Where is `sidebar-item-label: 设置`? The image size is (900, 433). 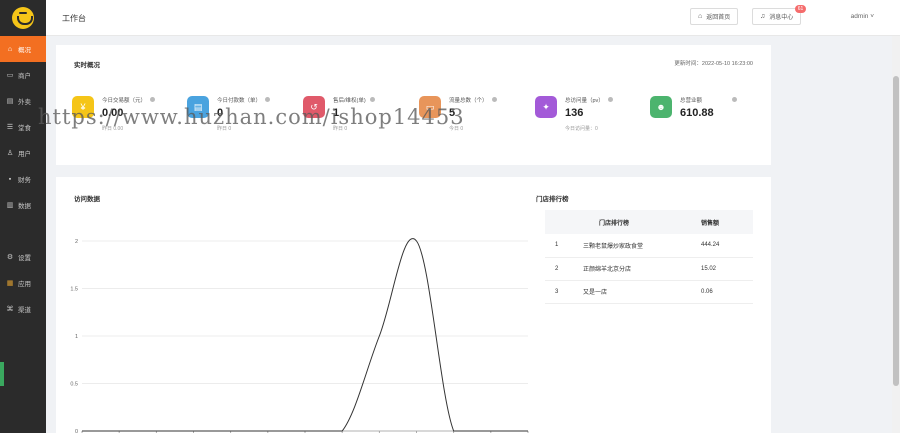 sidebar-item-label: 设置 is located at coordinates (24, 258).